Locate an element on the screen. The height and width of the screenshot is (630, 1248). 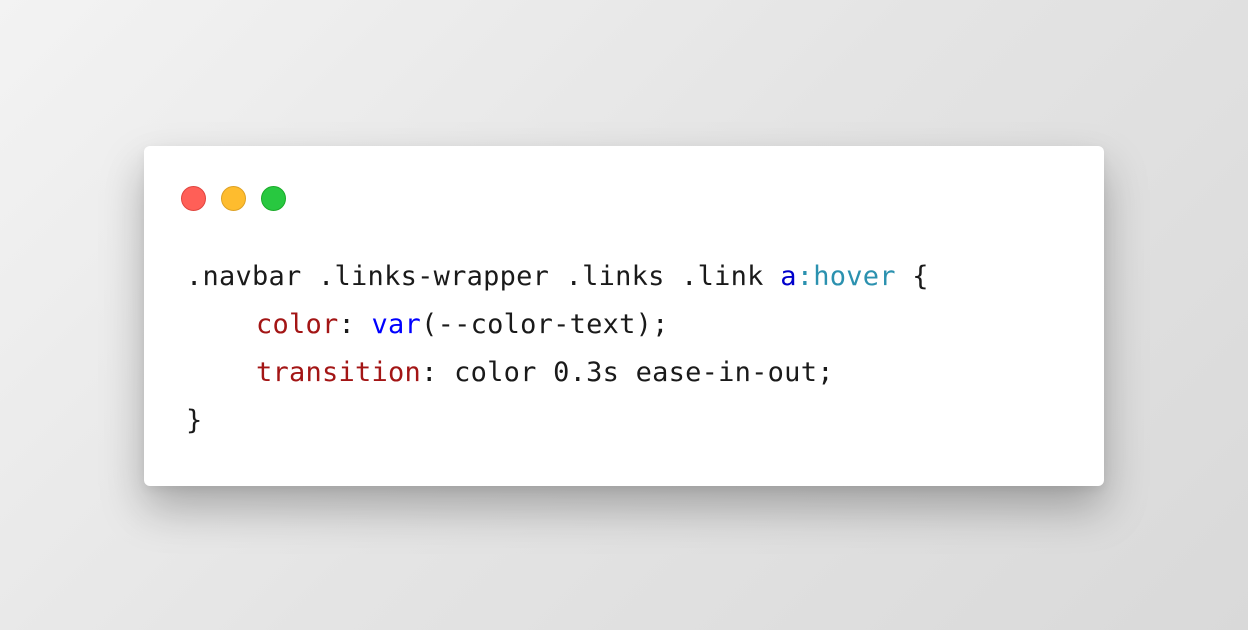
close-brace: } is located at coordinates (194, 420).